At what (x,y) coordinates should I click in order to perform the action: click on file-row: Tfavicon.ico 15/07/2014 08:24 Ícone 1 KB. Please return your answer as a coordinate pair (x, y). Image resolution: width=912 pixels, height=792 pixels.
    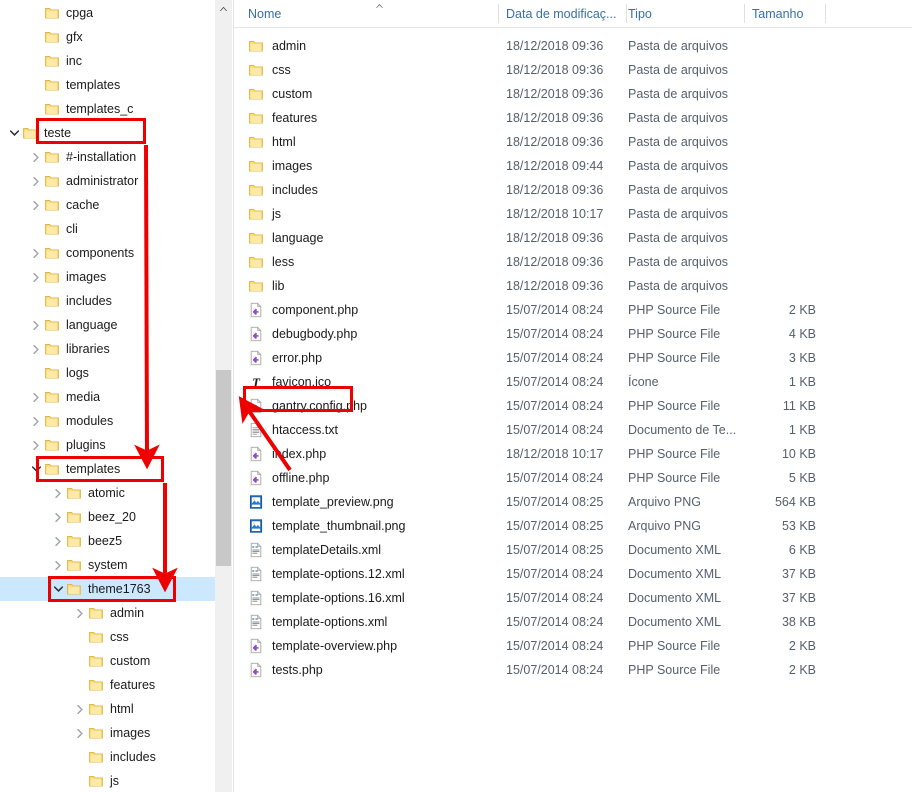
    Looking at the image, I should click on (573, 382).